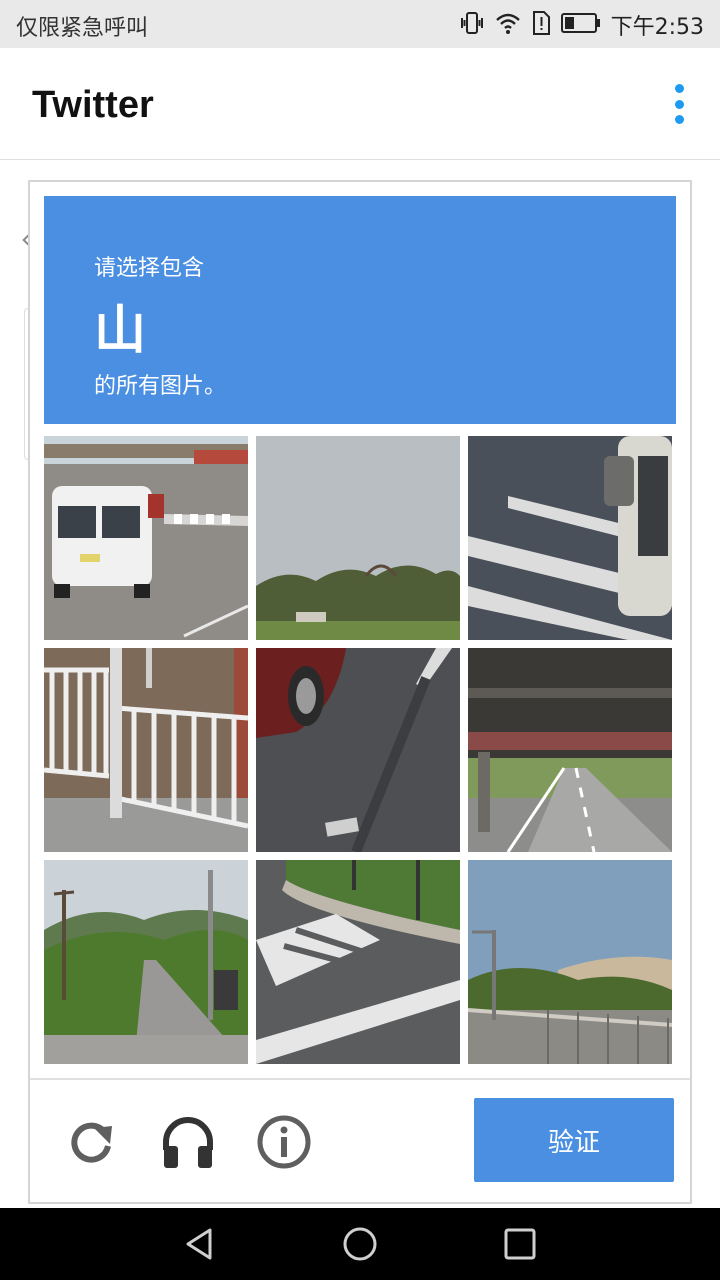 Image resolution: width=720 pixels, height=1280 pixels. Describe the element at coordinates (574, 1140) in the screenshot. I see `verify-button: 验证` at that location.